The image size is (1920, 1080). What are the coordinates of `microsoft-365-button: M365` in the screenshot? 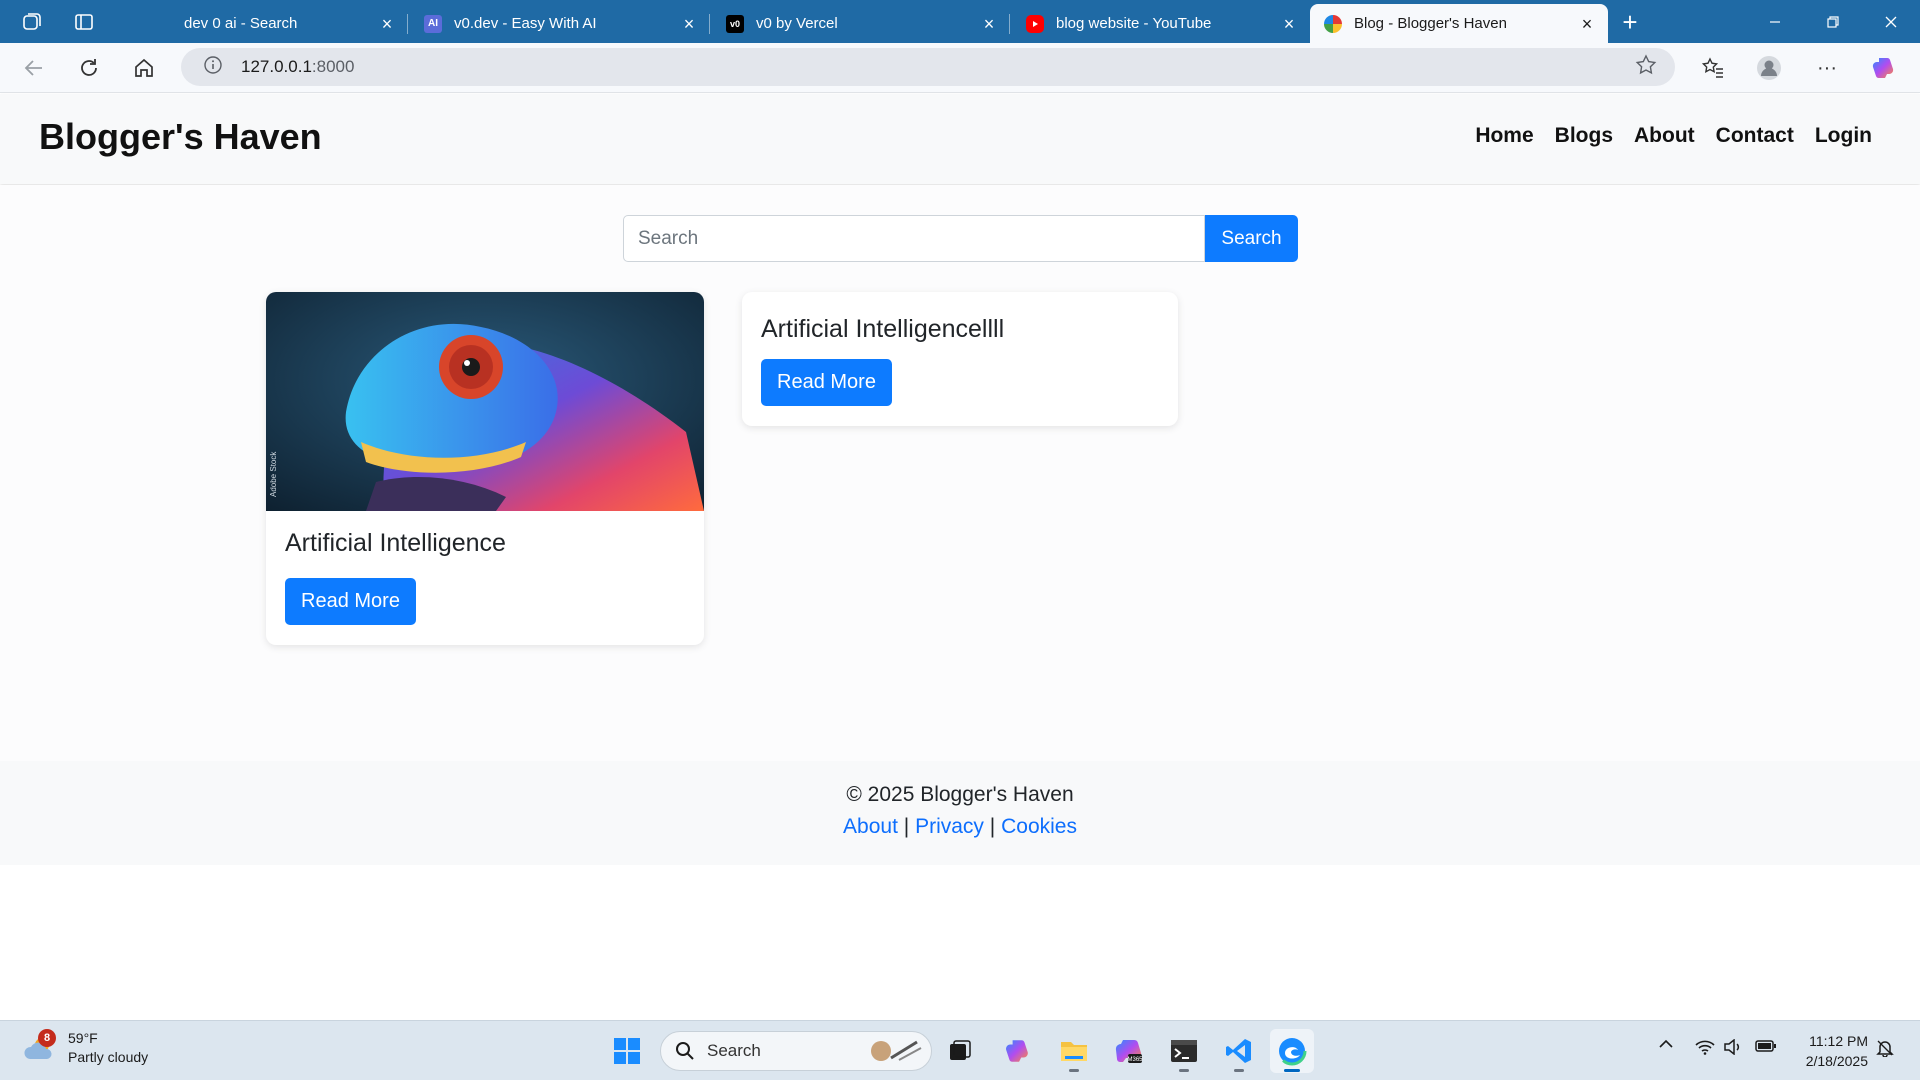 It's located at (1129, 1051).